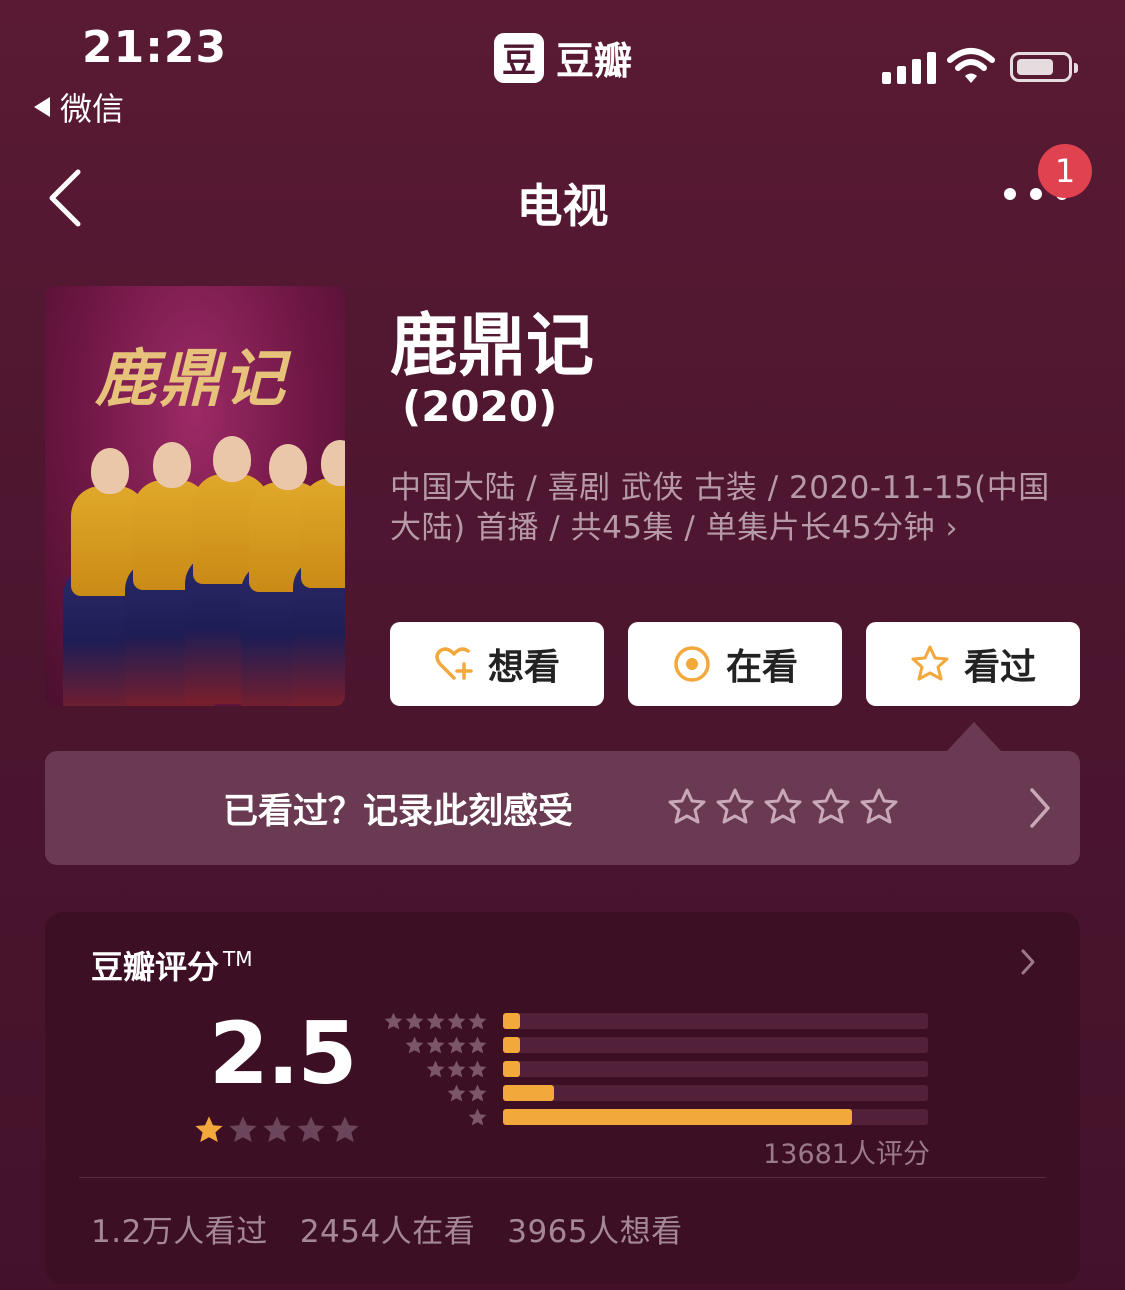 This screenshot has width=1125, height=1290. What do you see at coordinates (191, 378) in the screenshot?
I see `poster-title: 鹿鼎记` at bounding box center [191, 378].